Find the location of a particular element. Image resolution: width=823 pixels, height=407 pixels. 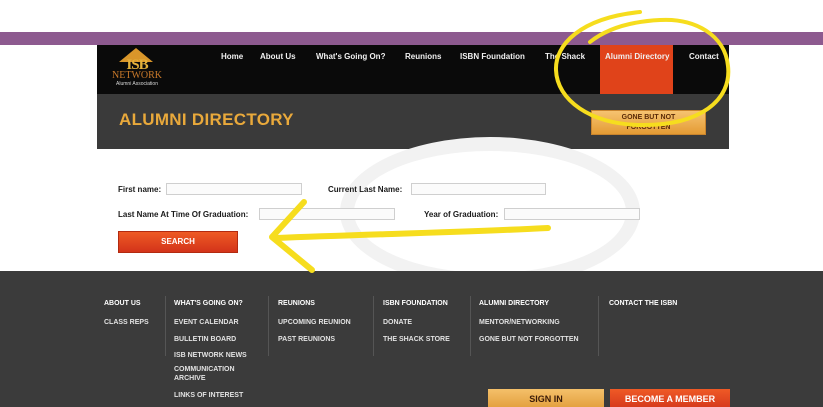

footer-link-the-shack-store: THE SHACK STORE is located at coordinates (416, 339).